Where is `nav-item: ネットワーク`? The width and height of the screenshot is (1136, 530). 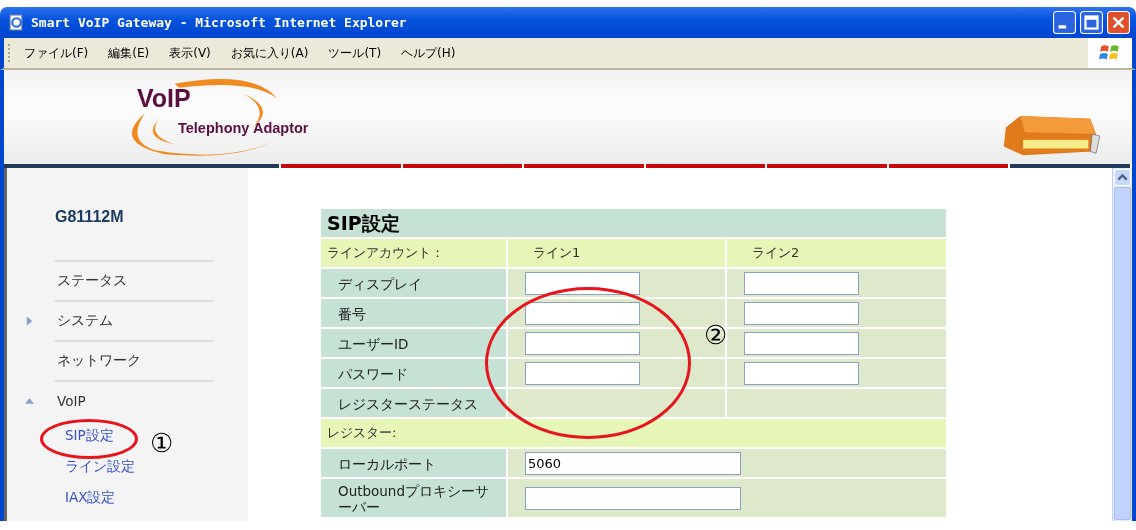
nav-item: ネットワーク is located at coordinates (99, 361).